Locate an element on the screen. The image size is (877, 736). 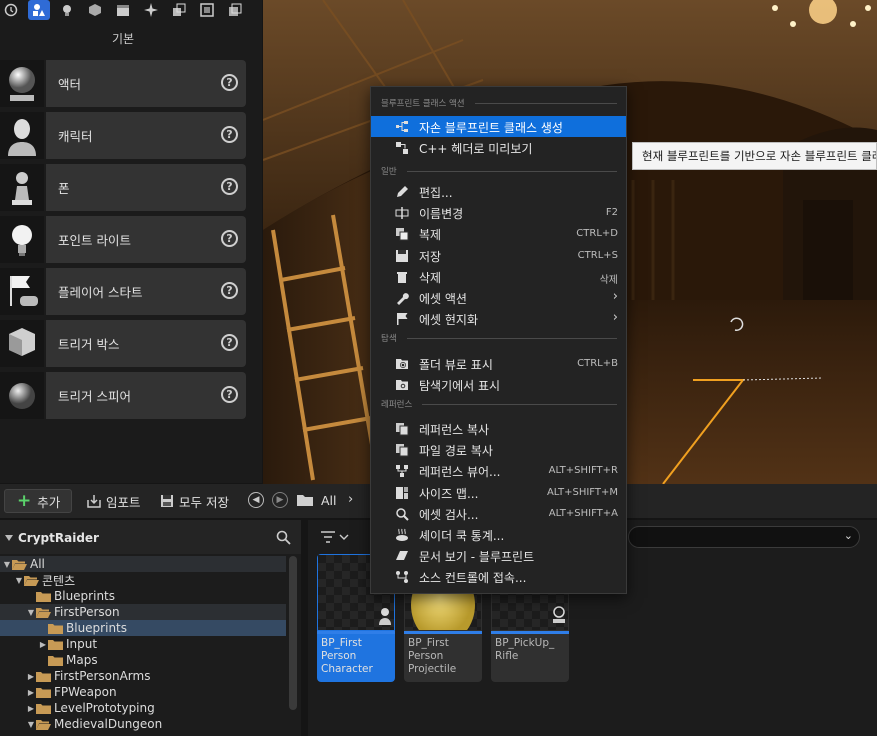
history-back-icon: ◀ is located at coordinates (256, 500).